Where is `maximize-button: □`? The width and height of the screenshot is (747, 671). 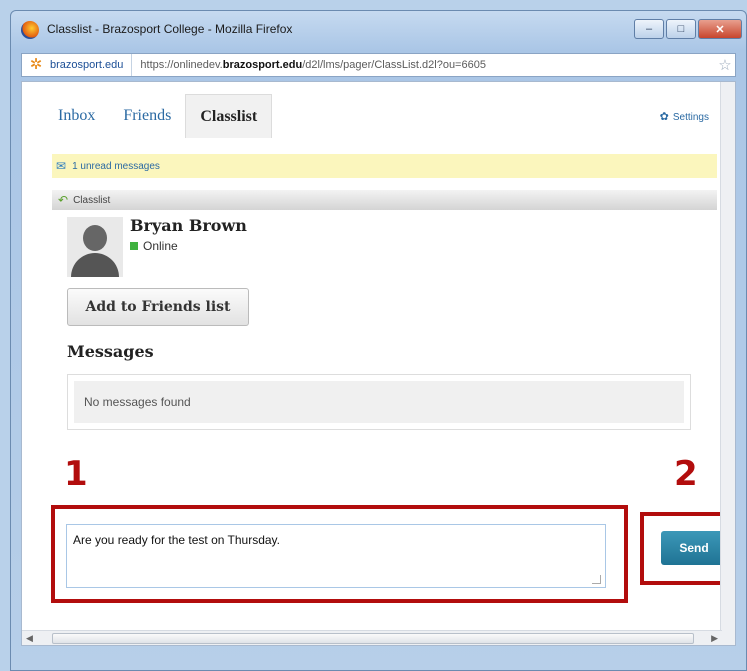 maximize-button: □ is located at coordinates (681, 29).